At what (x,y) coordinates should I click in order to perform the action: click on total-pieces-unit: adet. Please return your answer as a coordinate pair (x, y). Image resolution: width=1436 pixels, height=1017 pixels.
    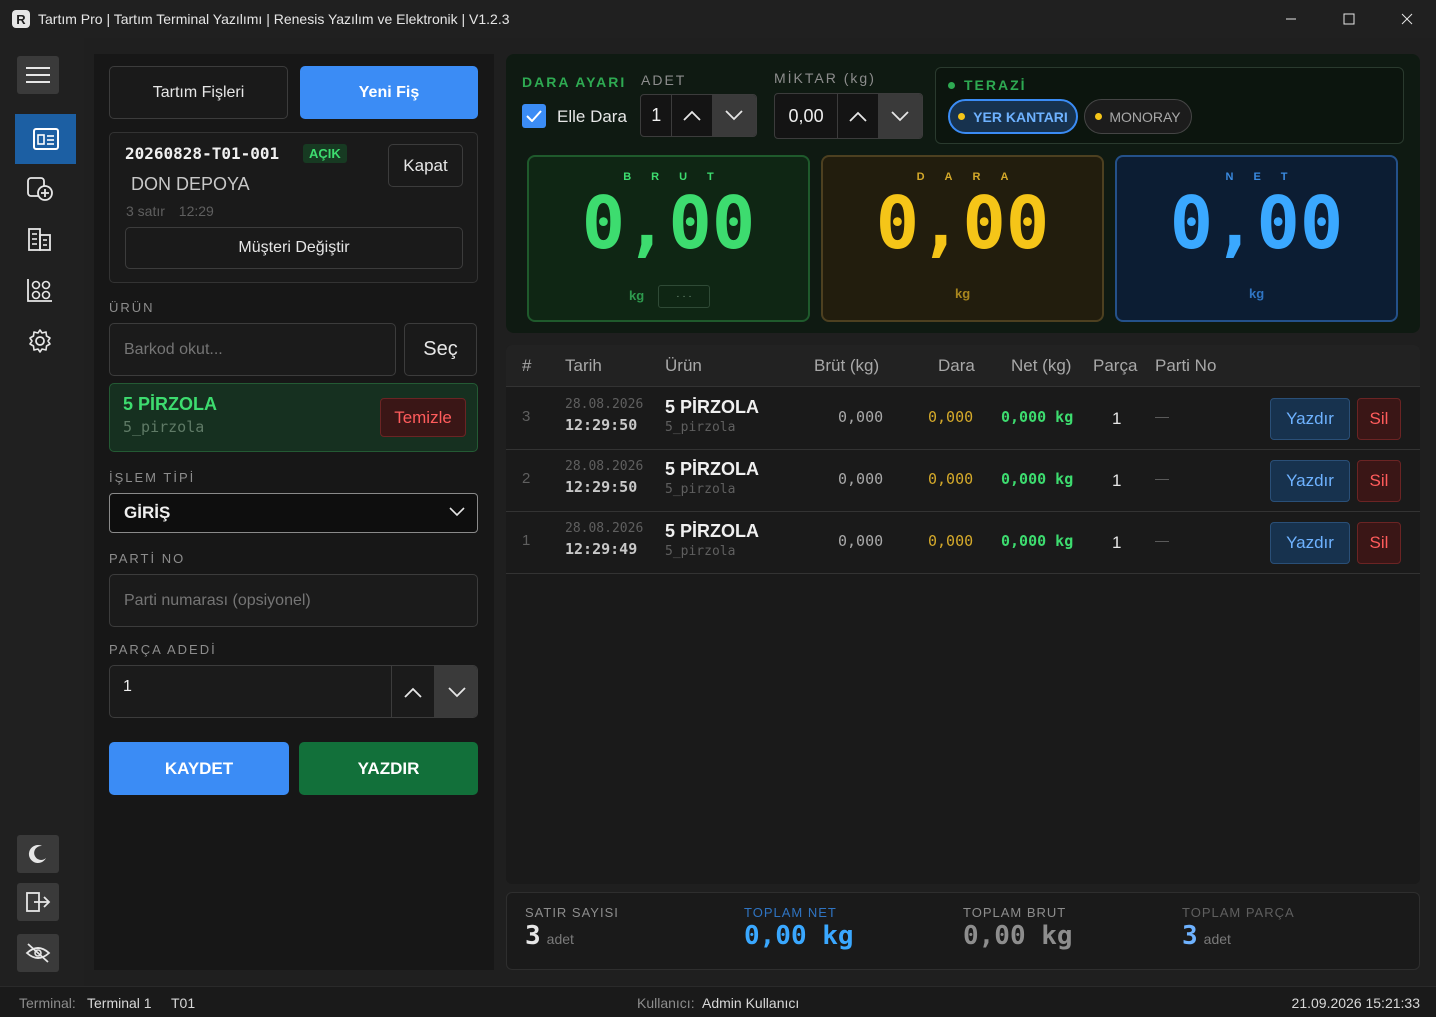
    Looking at the image, I should click on (1217, 939).